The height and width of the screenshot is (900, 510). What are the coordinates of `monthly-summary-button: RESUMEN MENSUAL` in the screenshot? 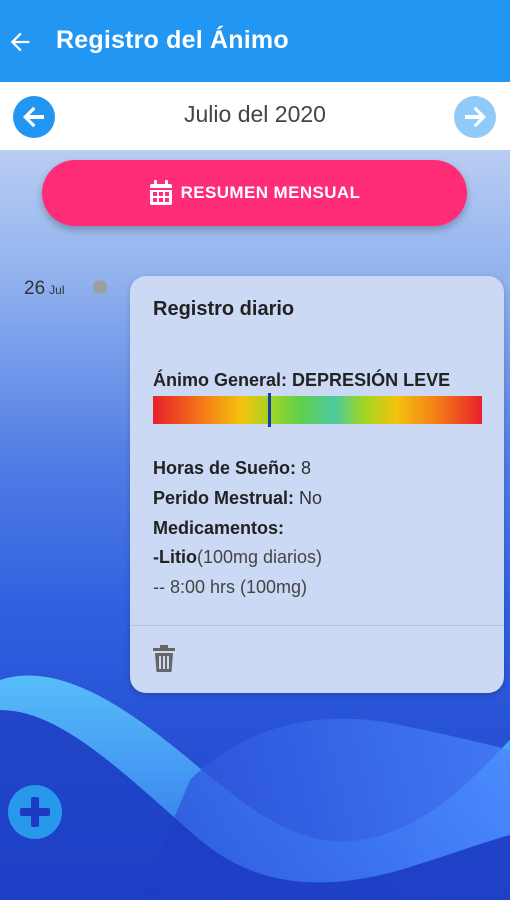 It's located at (254, 193).